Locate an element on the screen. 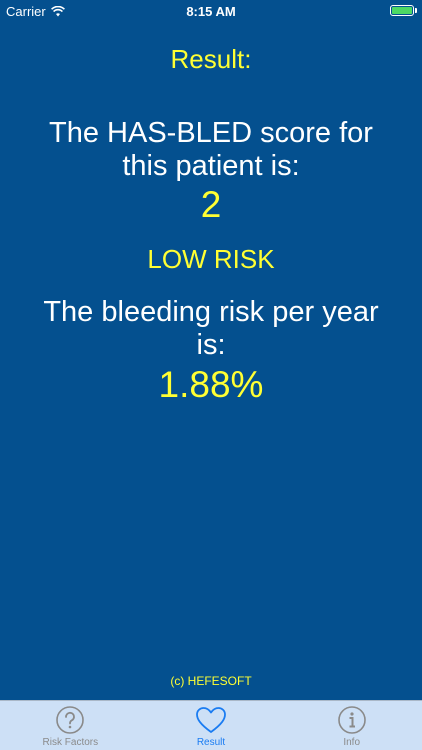 The width and height of the screenshot is (422, 750). tab-risk-factors: Risk Factors is located at coordinates (70, 725).